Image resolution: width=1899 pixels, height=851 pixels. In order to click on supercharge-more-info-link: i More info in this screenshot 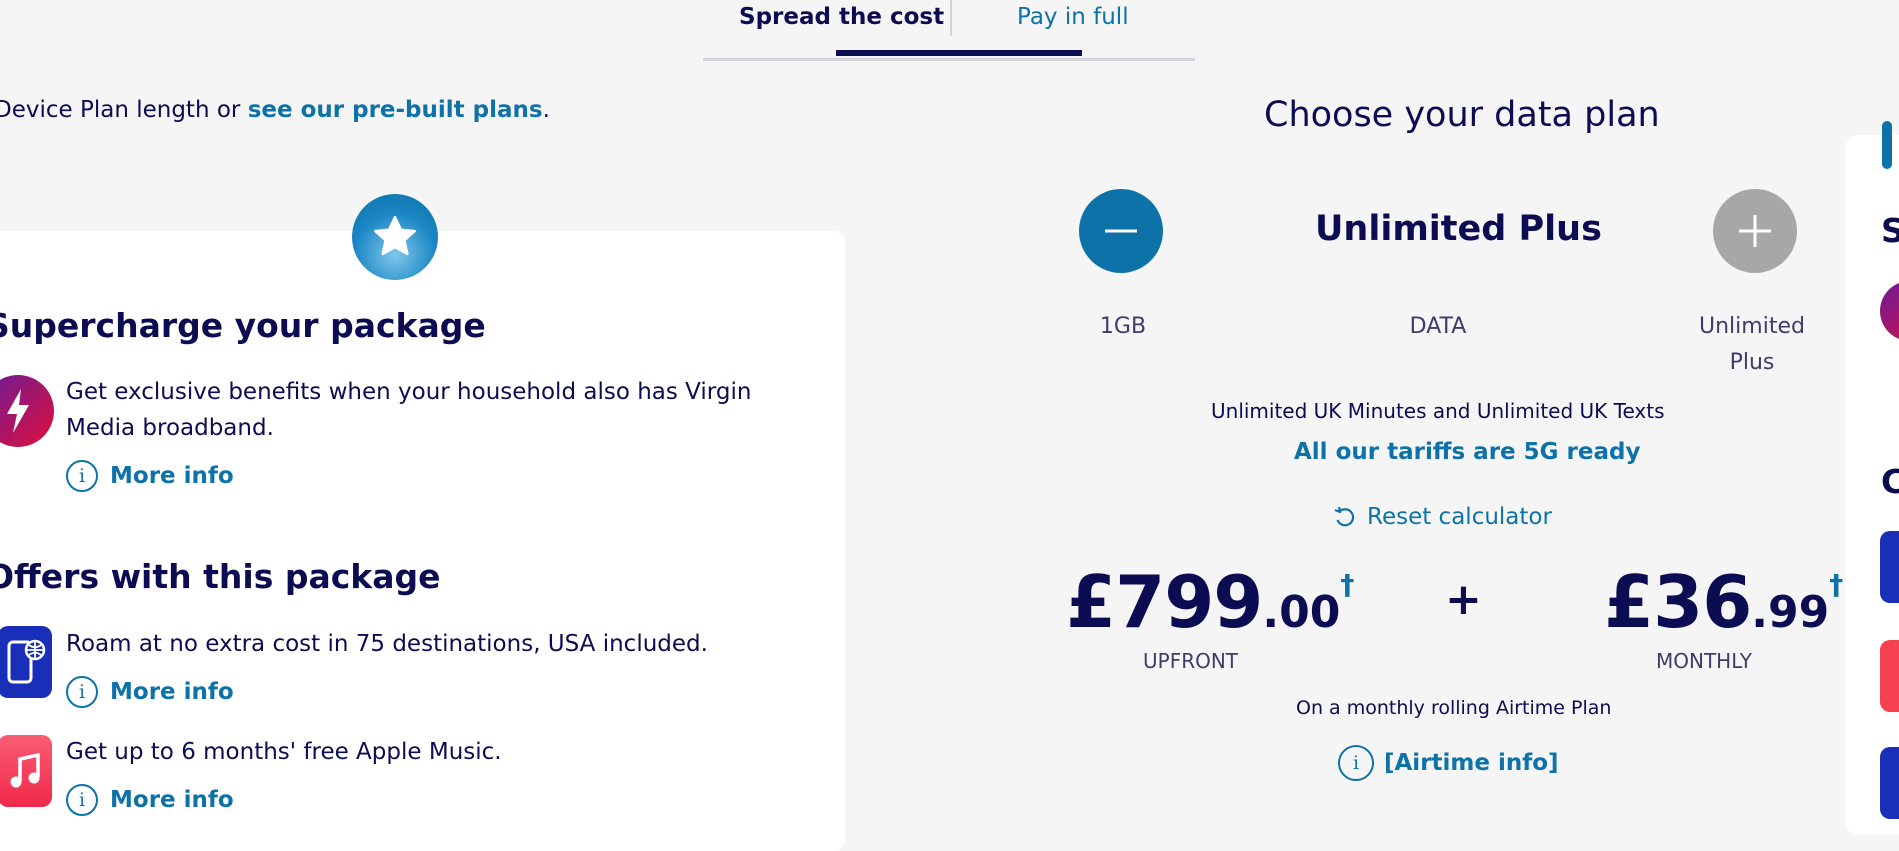, I will do `click(150, 476)`.